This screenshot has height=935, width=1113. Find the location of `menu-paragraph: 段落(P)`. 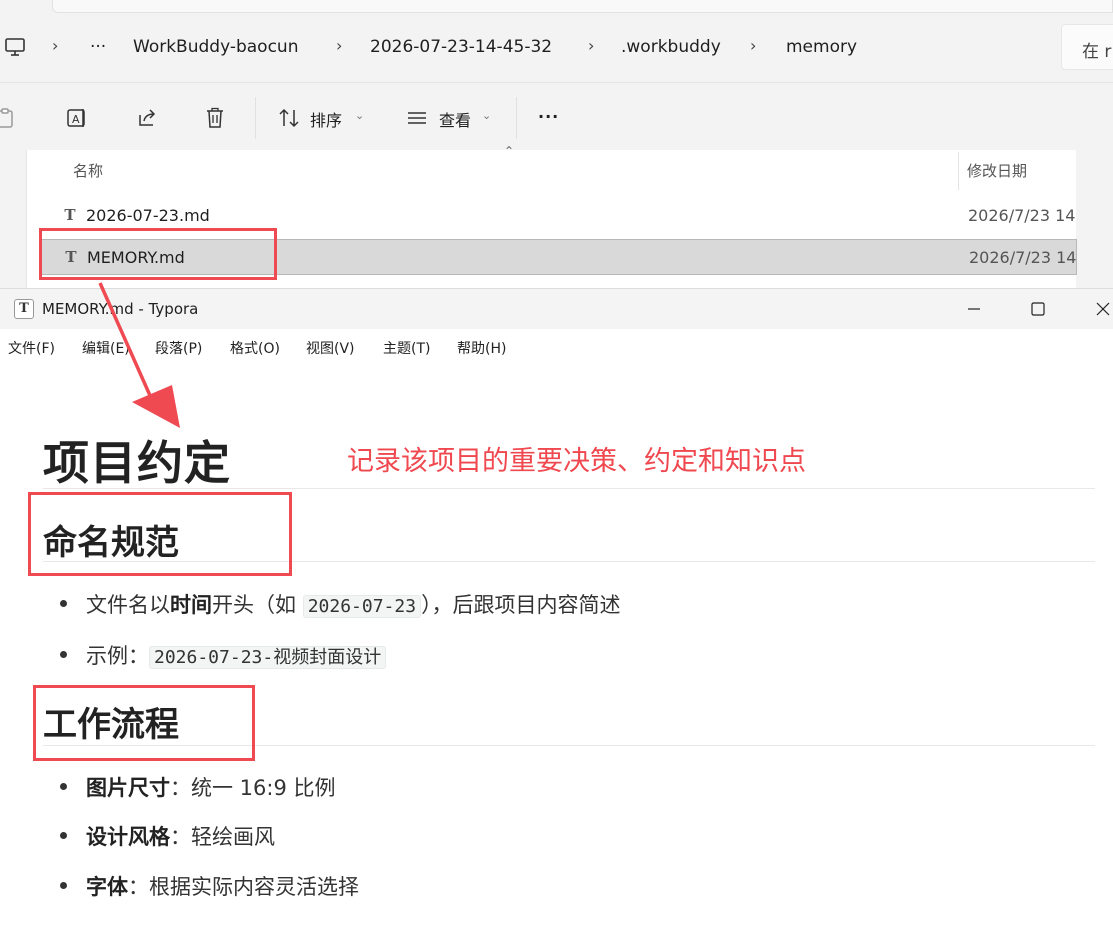

menu-paragraph: 段落(P) is located at coordinates (178, 348).